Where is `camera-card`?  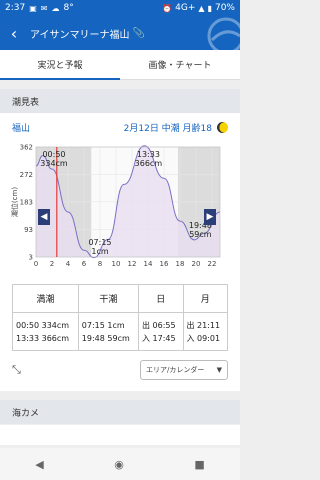 camera-card is located at coordinates (120, 435).